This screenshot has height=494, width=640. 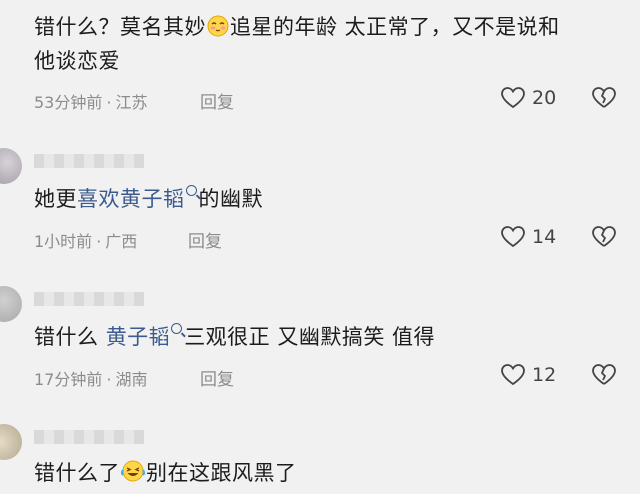 I want to click on comment-text: 错什么 黄子韬 三观很正 又幽默搞笑 值得, so click(x=234, y=337).